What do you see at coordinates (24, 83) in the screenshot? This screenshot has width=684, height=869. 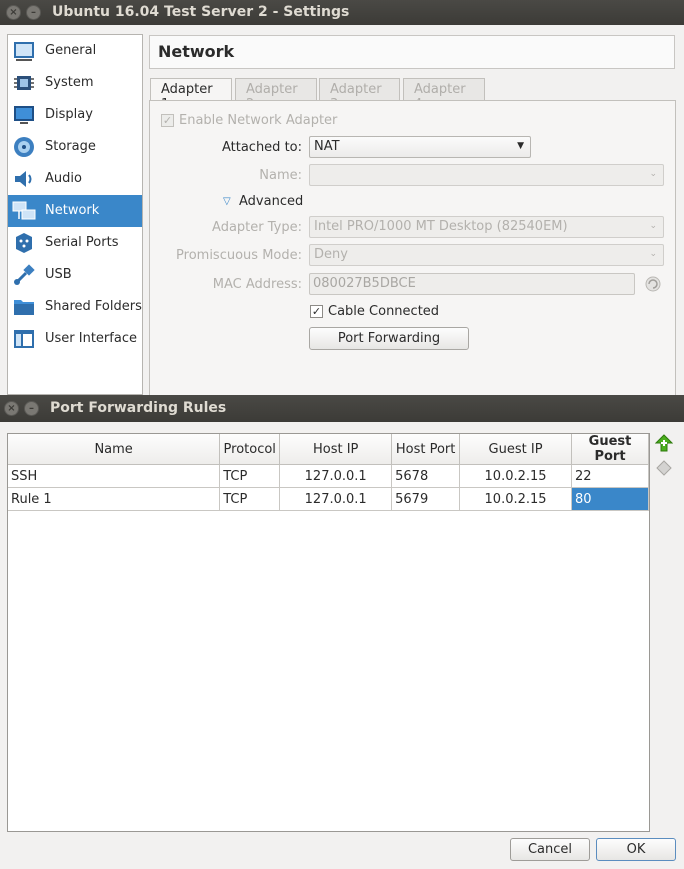 I see `system-chip-icon` at bounding box center [24, 83].